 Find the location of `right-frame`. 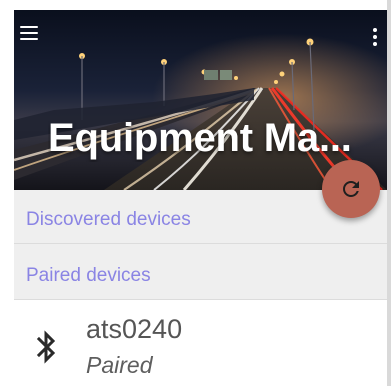

right-frame is located at coordinates (389, 193).